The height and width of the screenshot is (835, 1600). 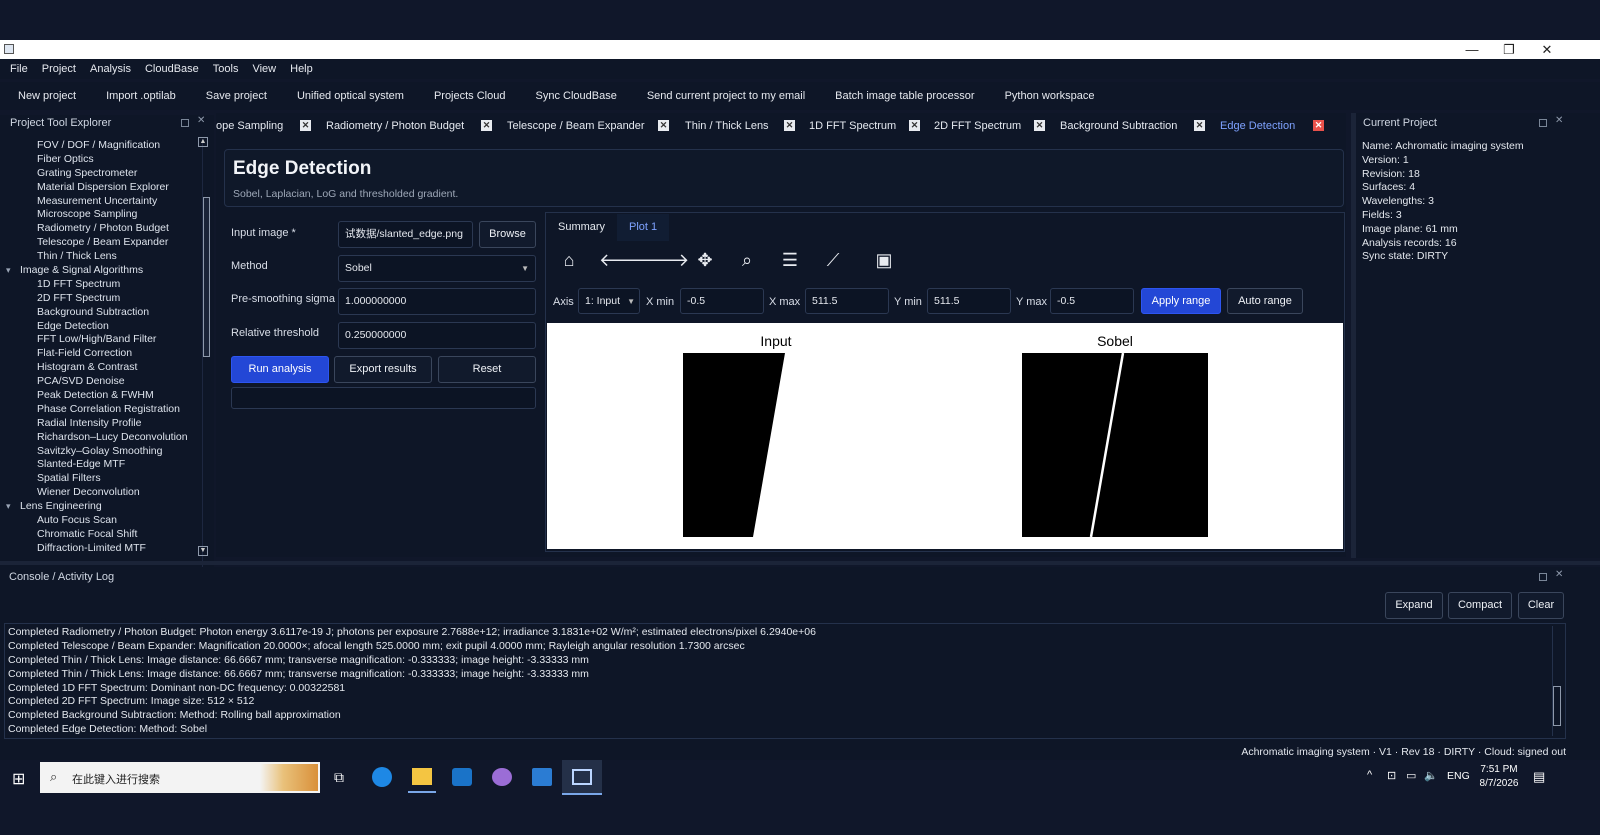 What do you see at coordinates (101, 257) in the screenshot?
I see `tree-item: Thin / Thick Lens` at bounding box center [101, 257].